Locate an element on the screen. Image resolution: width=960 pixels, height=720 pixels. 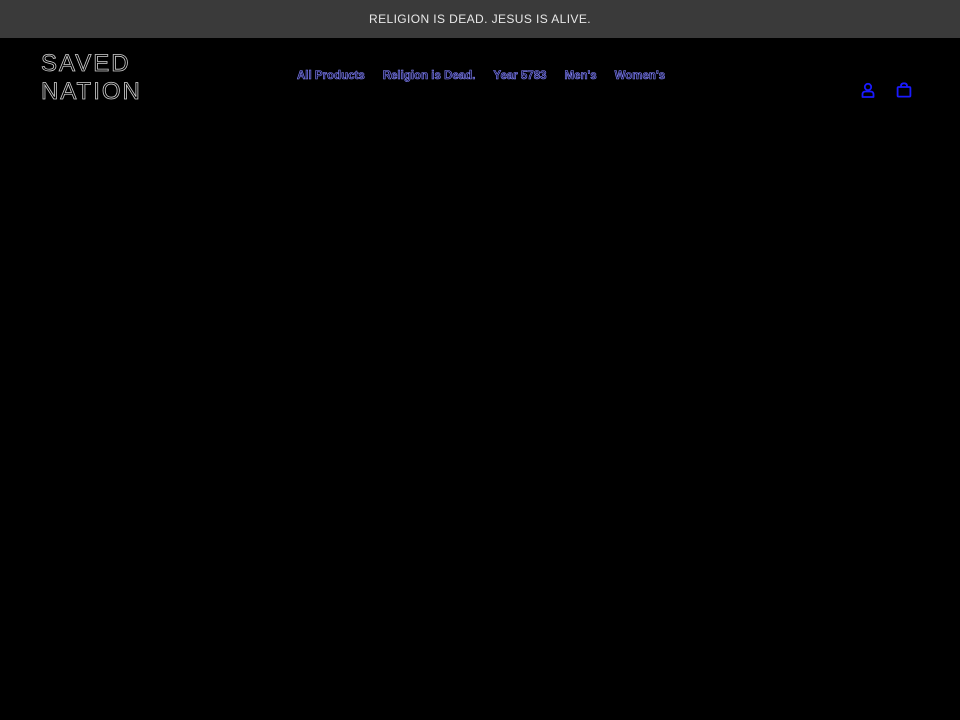
header-icons is located at coordinates (886, 90).